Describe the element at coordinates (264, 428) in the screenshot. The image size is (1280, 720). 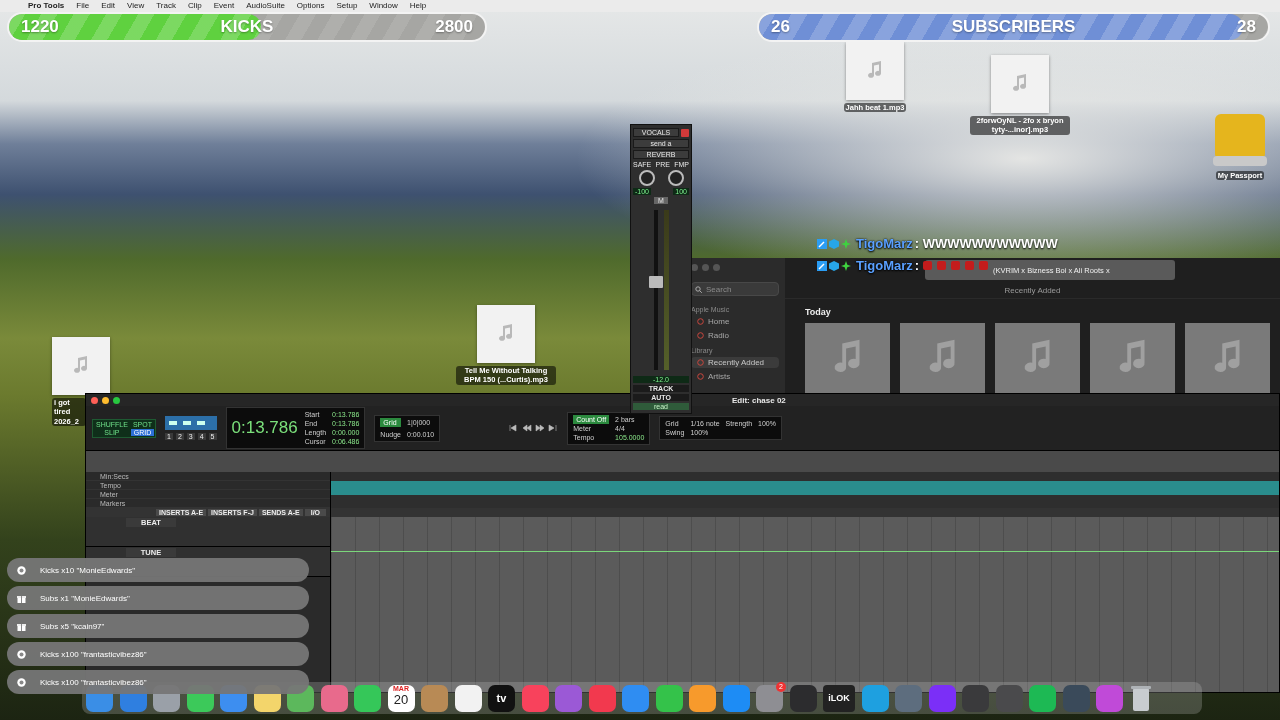
I see `main-counter: 0:13.786` at that location.